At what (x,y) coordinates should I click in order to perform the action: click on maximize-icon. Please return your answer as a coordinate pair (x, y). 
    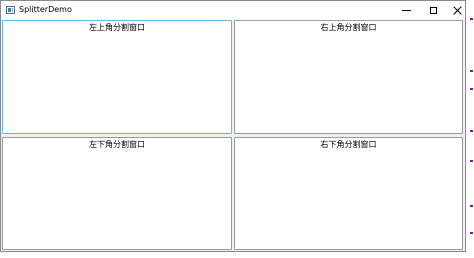
    Looking at the image, I should click on (433, 10).